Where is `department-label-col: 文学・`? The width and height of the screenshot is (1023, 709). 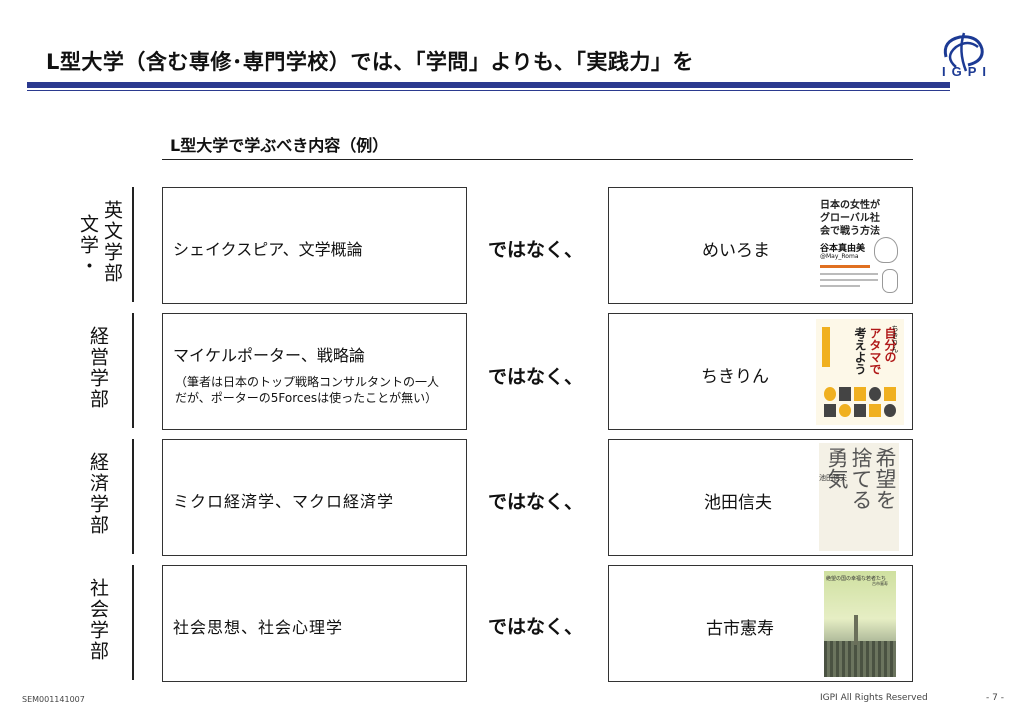
department-label-col: 文学・ is located at coordinates (88, 245).